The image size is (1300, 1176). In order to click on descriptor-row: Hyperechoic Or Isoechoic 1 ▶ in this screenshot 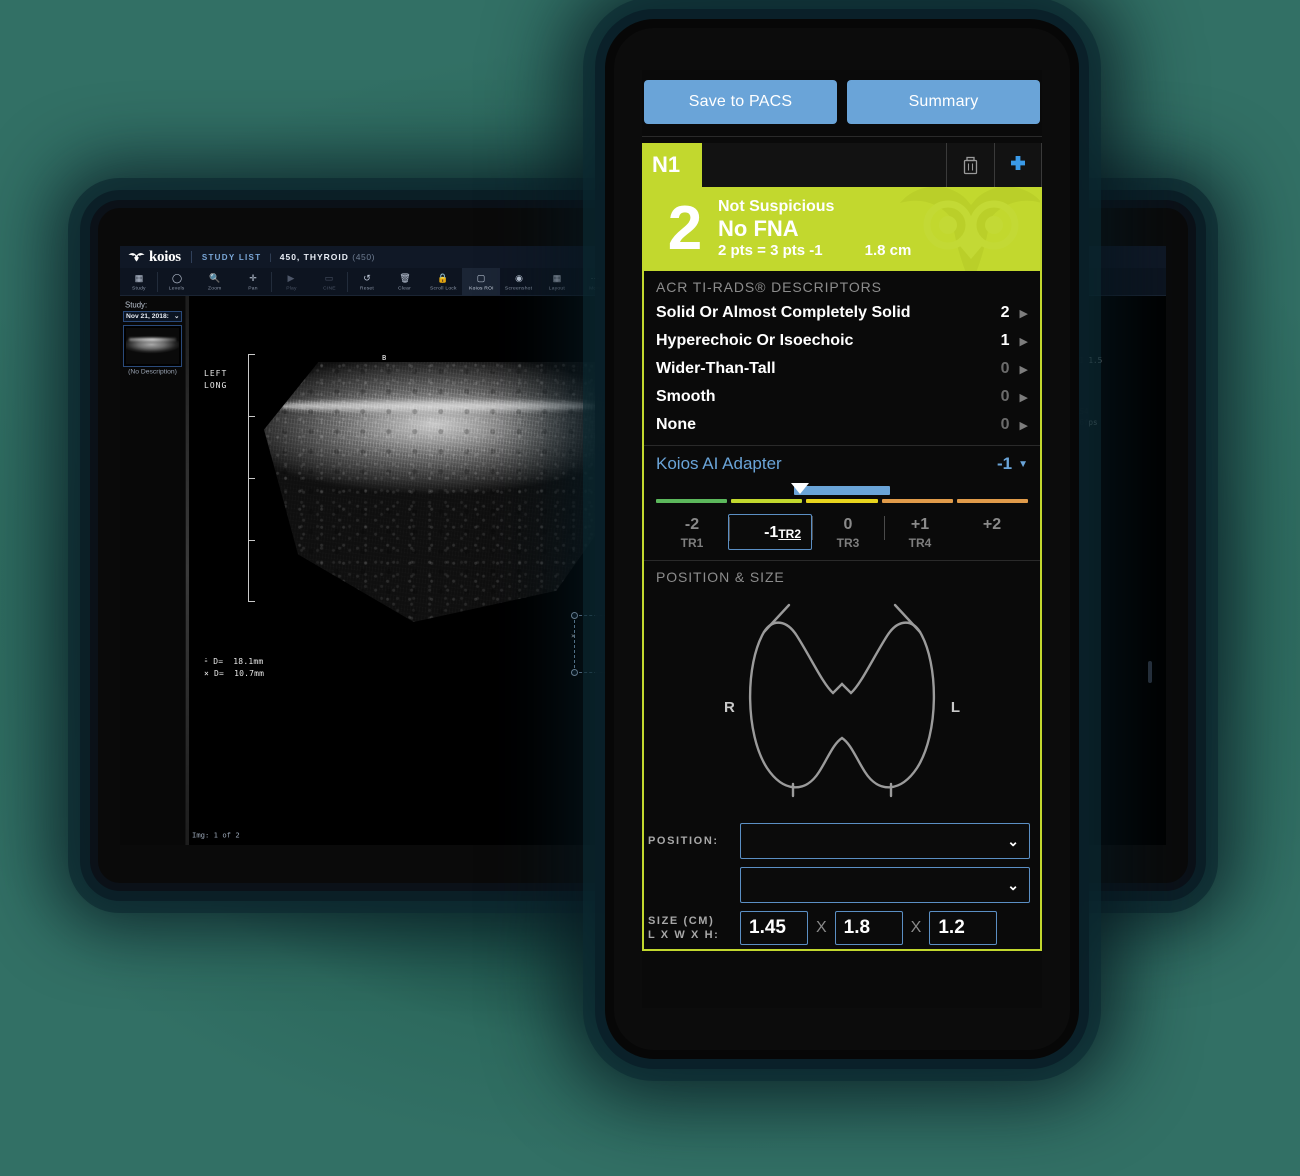, I will do `click(842, 341)`.